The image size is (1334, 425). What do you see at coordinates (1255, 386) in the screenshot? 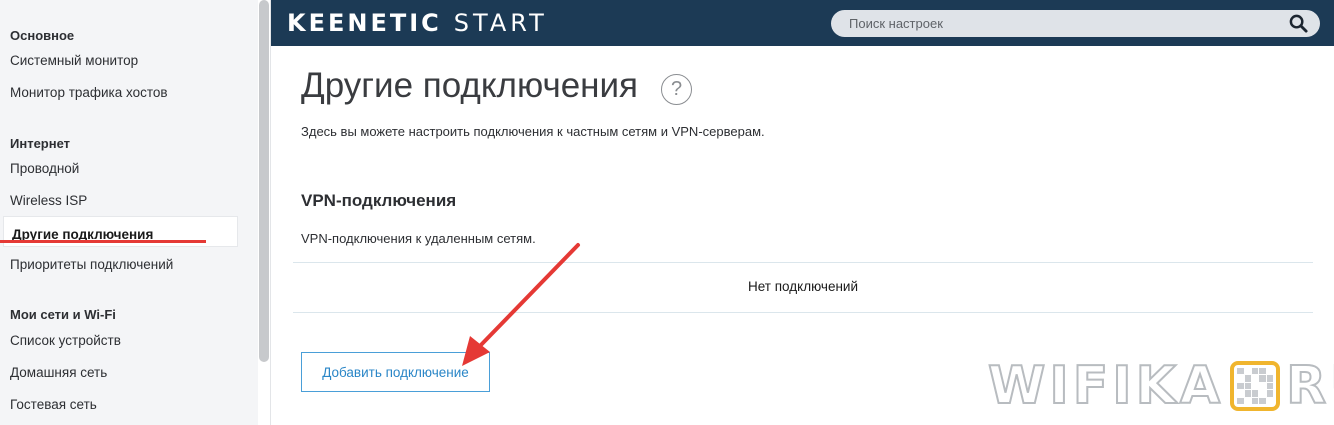
I see `qr-code-icon` at bounding box center [1255, 386].